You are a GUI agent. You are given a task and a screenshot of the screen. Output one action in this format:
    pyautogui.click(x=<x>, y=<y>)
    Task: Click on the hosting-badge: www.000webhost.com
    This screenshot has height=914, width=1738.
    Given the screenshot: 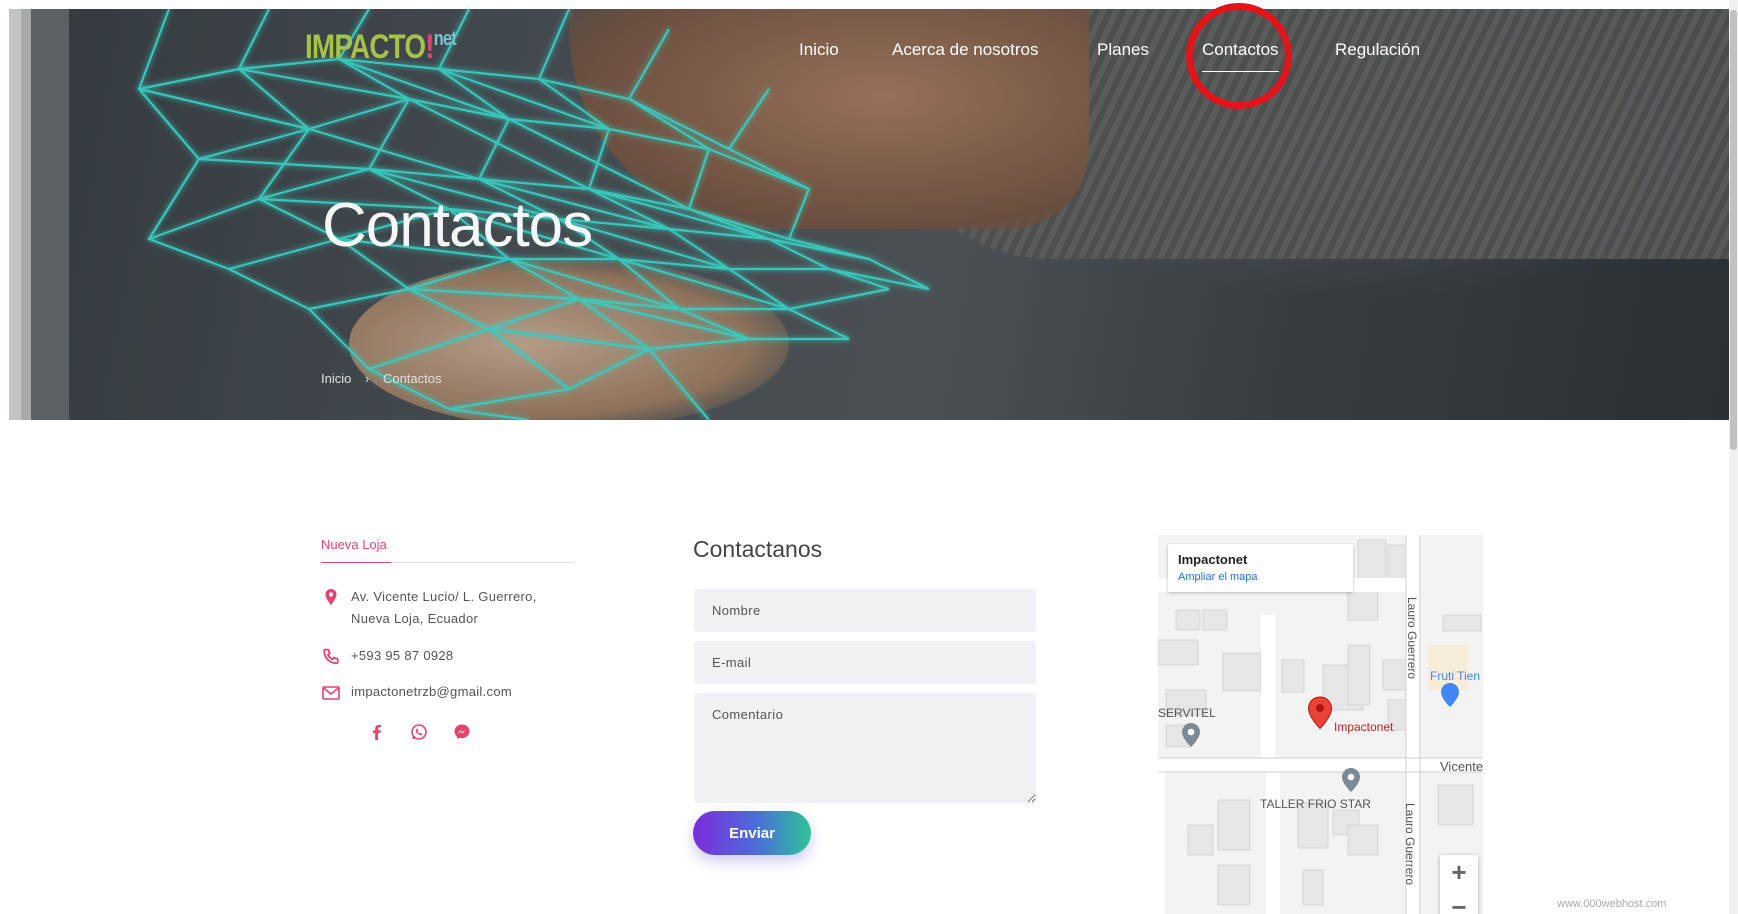 What is the action you would take?
    pyautogui.click(x=1611, y=904)
    